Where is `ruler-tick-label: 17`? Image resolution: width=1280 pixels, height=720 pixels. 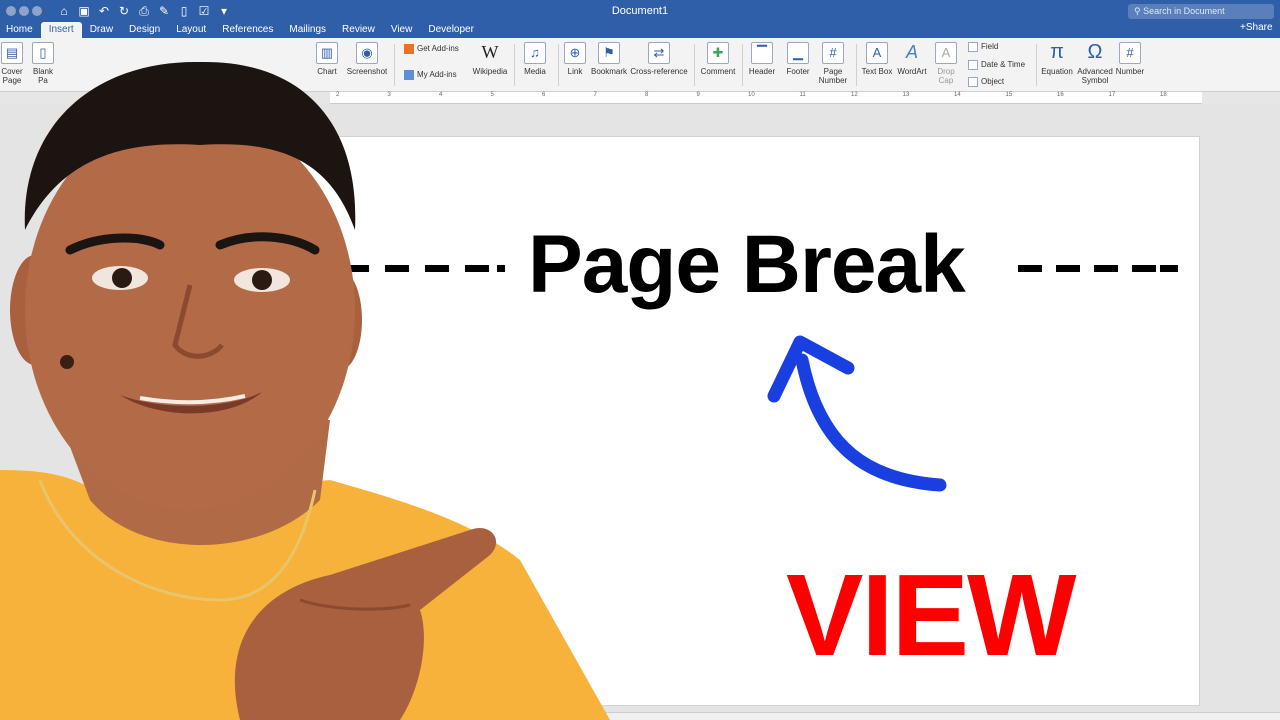 ruler-tick-label: 17 is located at coordinates (1112, 95).